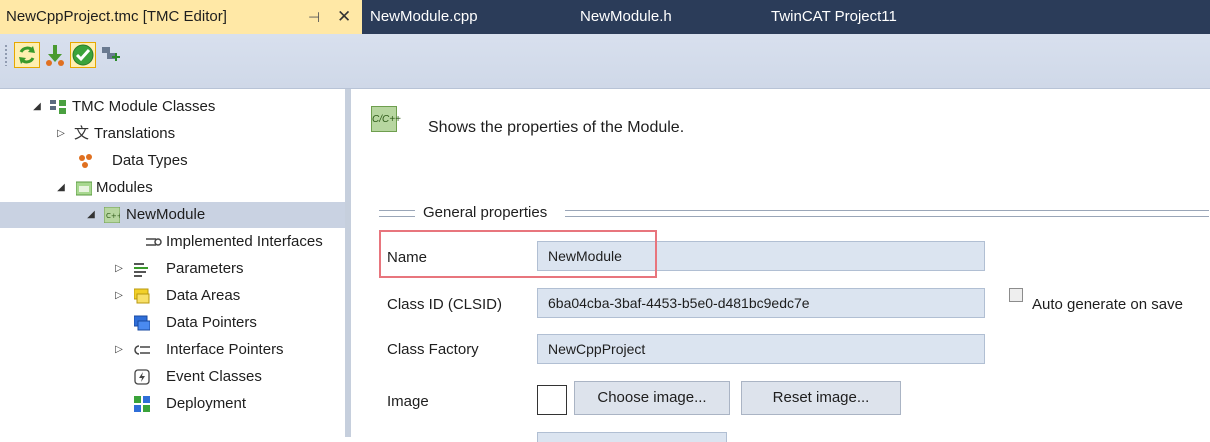  Describe the element at coordinates (124, 187) in the screenshot. I see `tree-item-label: Modules` at that location.